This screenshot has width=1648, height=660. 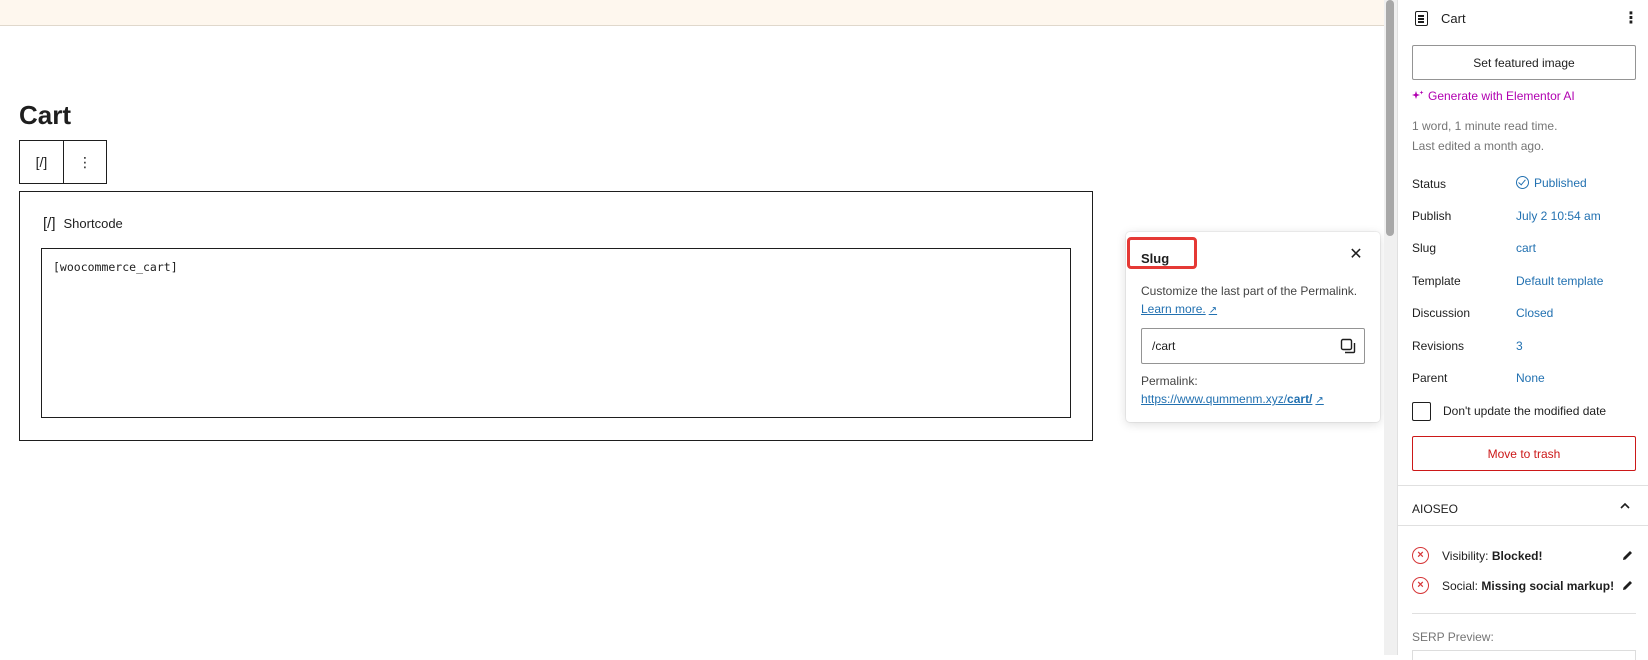 What do you see at coordinates (1164, 346) in the screenshot?
I see `slug-input-value: /cart` at bounding box center [1164, 346].